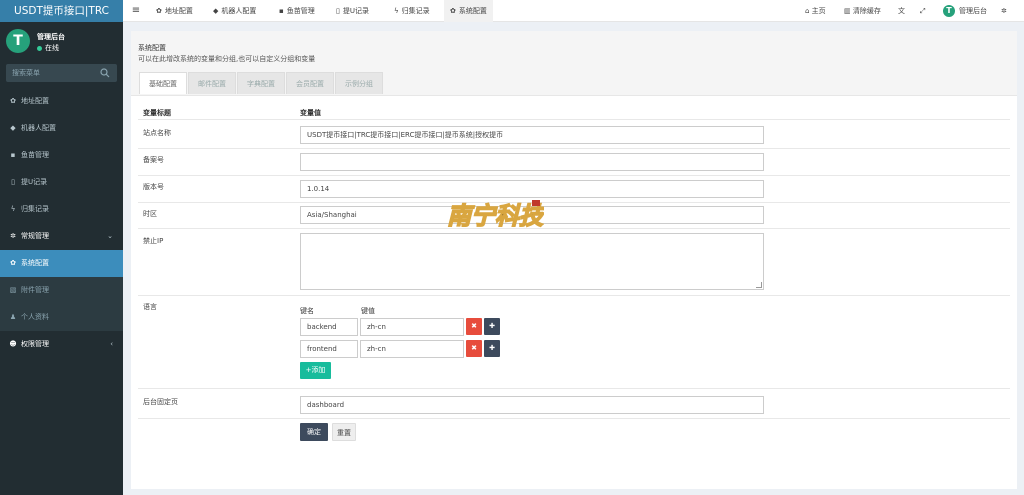 This screenshot has height=495, width=1024. I want to click on sidebar-group-label: 常规管理, so click(35, 236).